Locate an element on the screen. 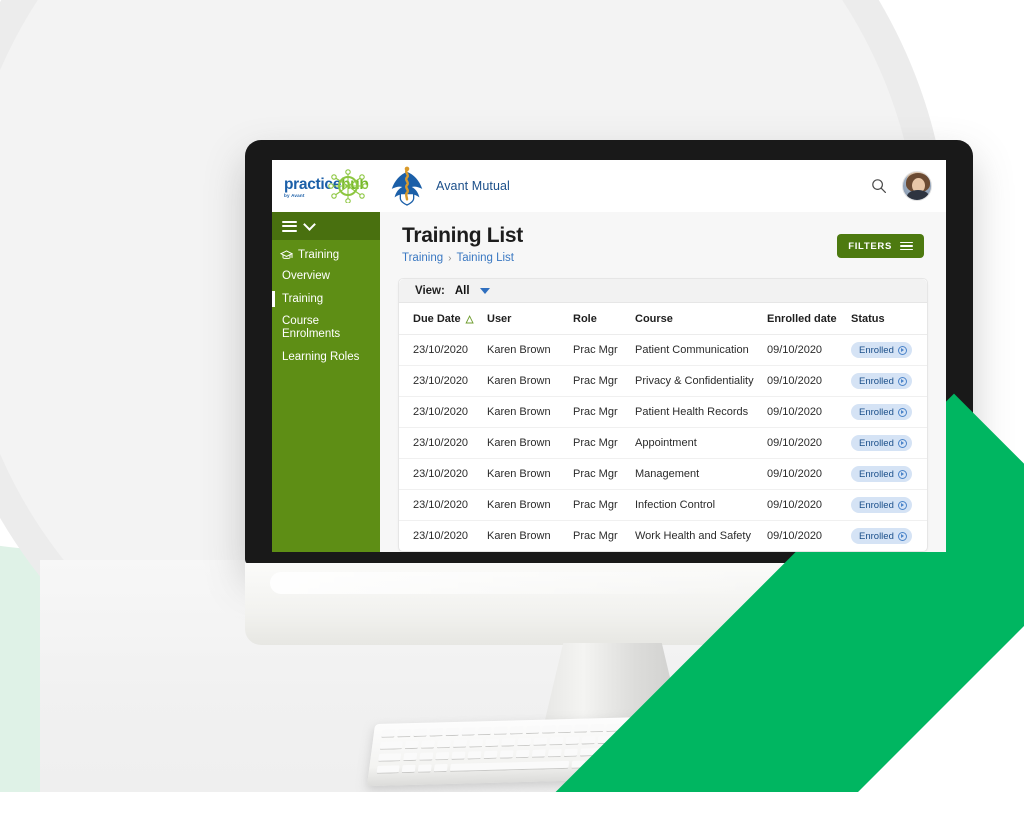  sidebar-section-training: Training is located at coordinates (326, 252).